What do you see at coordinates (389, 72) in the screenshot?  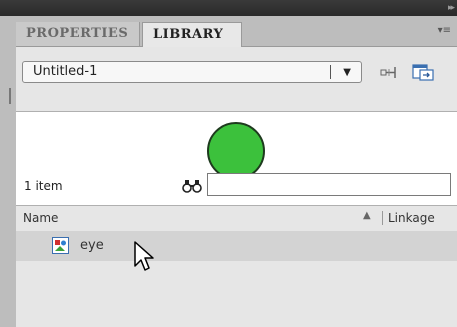 I see `pin-library-icon` at bounding box center [389, 72].